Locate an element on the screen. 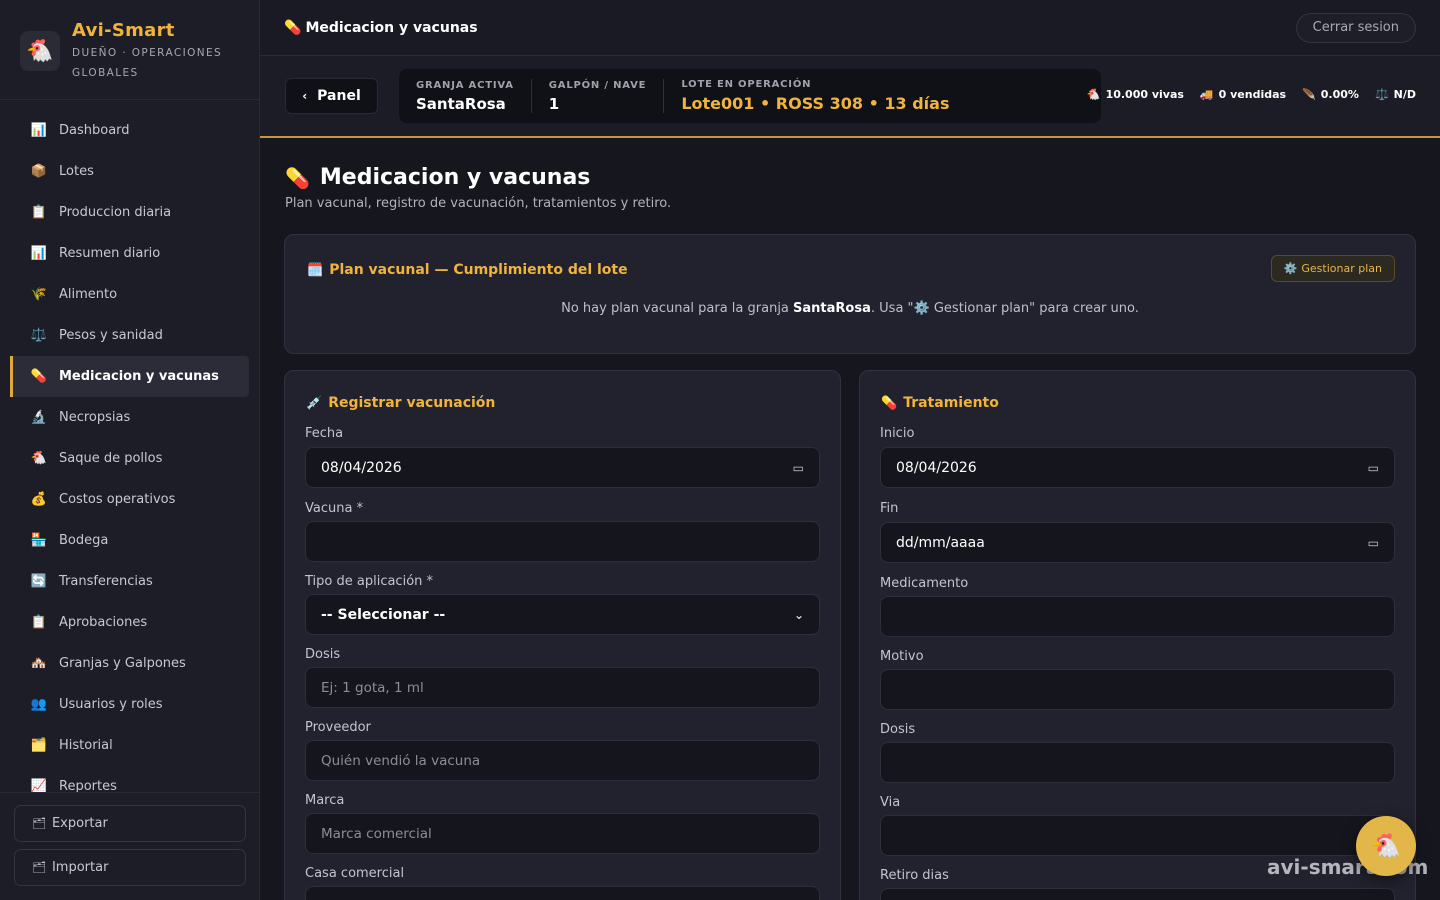 Image resolution: width=1440 pixels, height=900 pixels. microscope-icon: 🔬 is located at coordinates (39, 417).